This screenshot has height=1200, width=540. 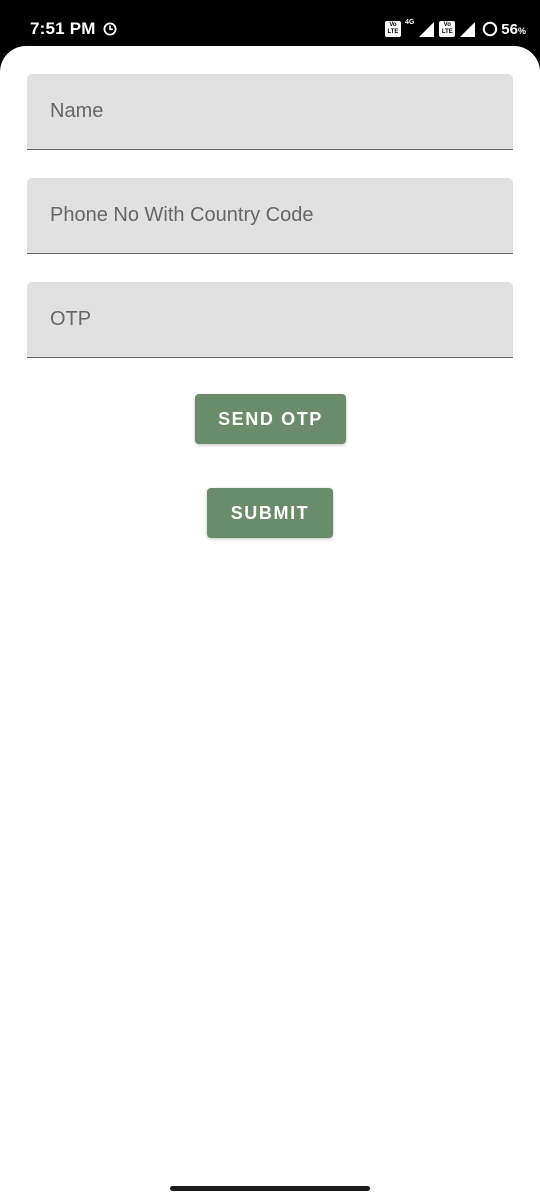 I want to click on battery-ring-icon, so click(x=490, y=29).